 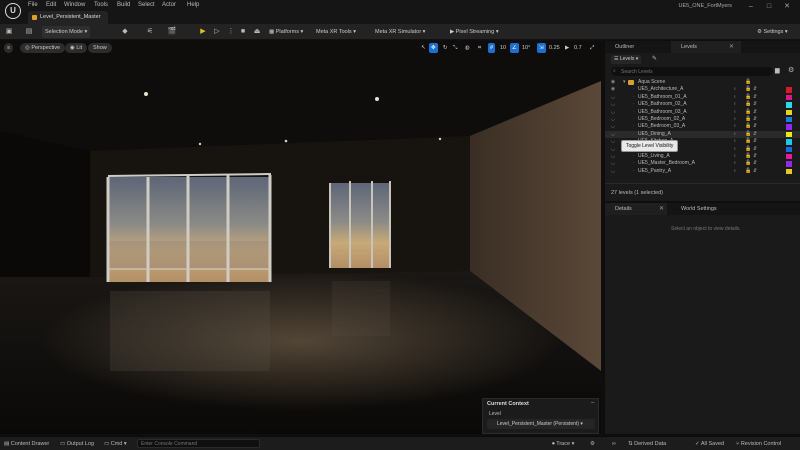 I want to click on level-row: ◡ · UE5_Bathroom_02_A ♁ 🔓 ⇵, so click(x=702, y=104).